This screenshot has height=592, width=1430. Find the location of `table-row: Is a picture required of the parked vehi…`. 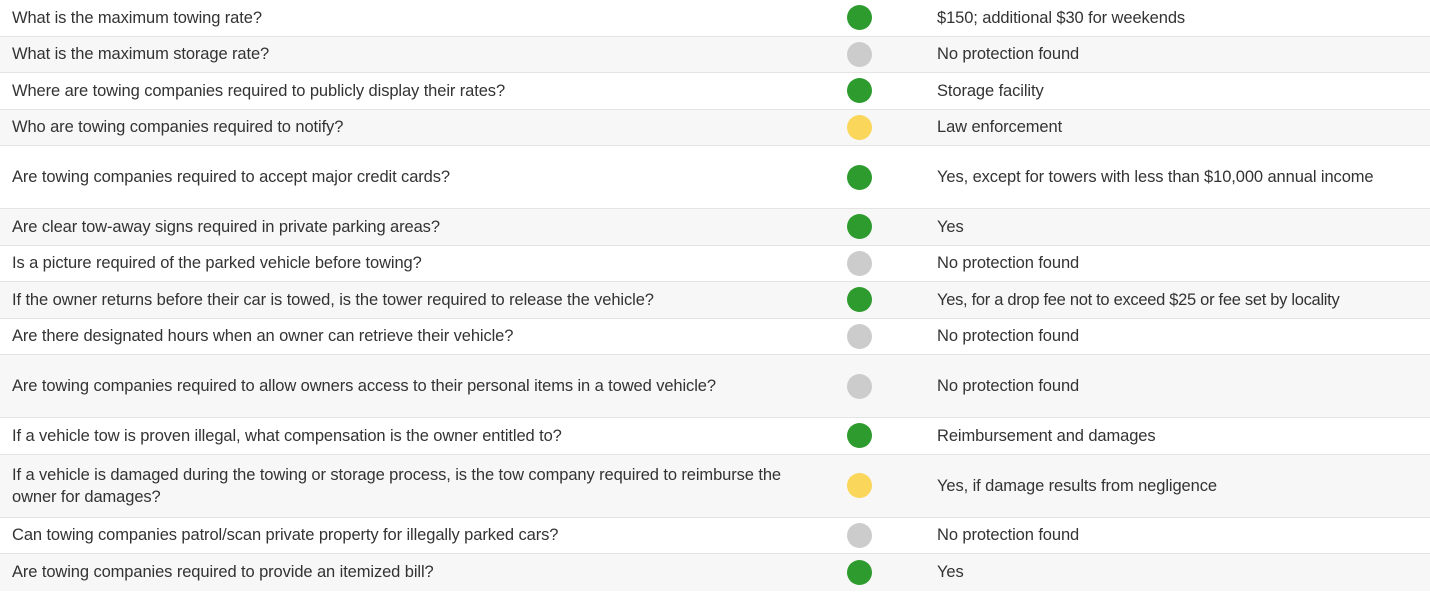

table-row: Is a picture required of the parked vehi… is located at coordinates (715, 264).